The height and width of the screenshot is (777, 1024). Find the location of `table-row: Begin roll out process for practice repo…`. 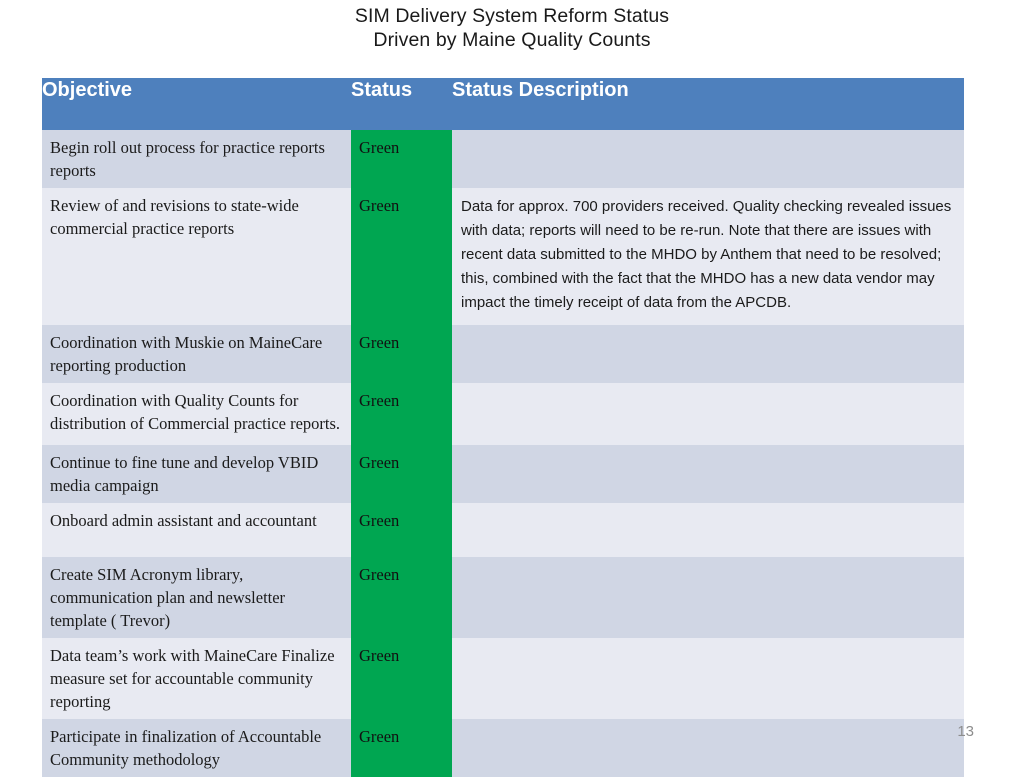

table-row: Begin roll out process for practice repo… is located at coordinates (503, 159).